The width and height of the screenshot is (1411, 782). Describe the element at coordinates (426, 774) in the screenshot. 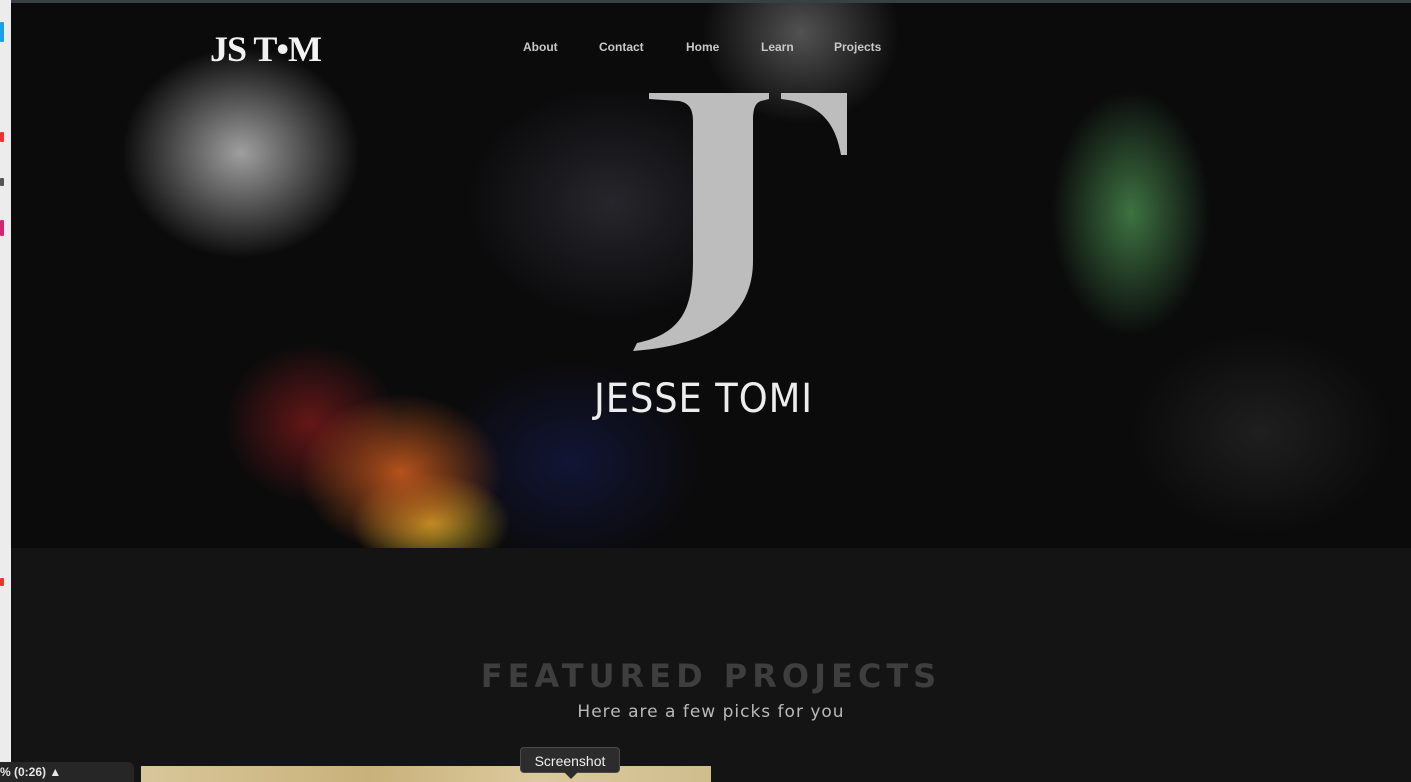

I see `project-thumbnail` at that location.